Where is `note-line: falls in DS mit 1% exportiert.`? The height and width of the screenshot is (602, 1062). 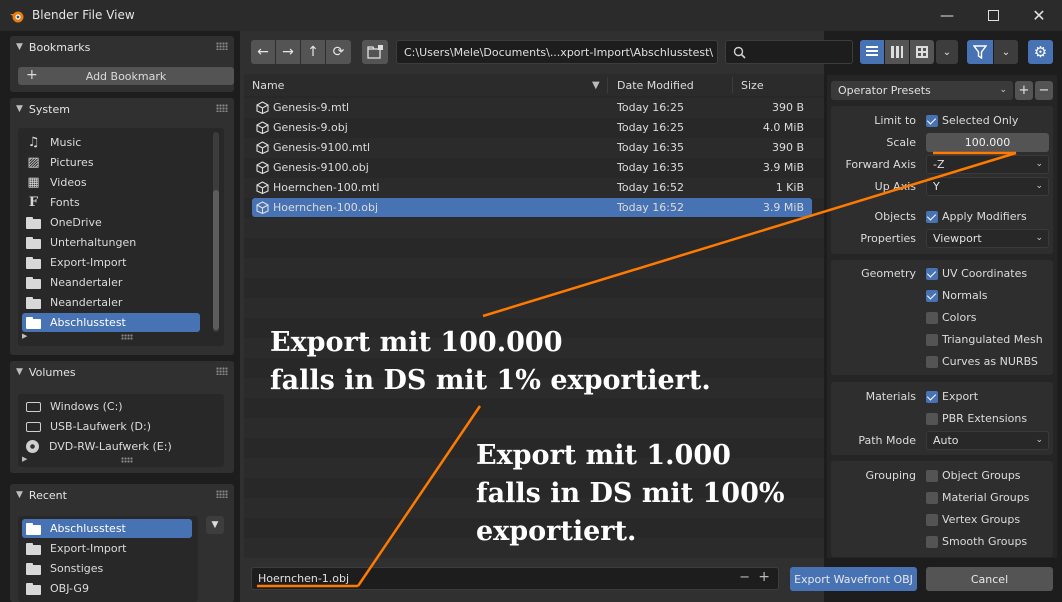
note-line: falls in DS mit 1% exportiert. is located at coordinates (490, 380).